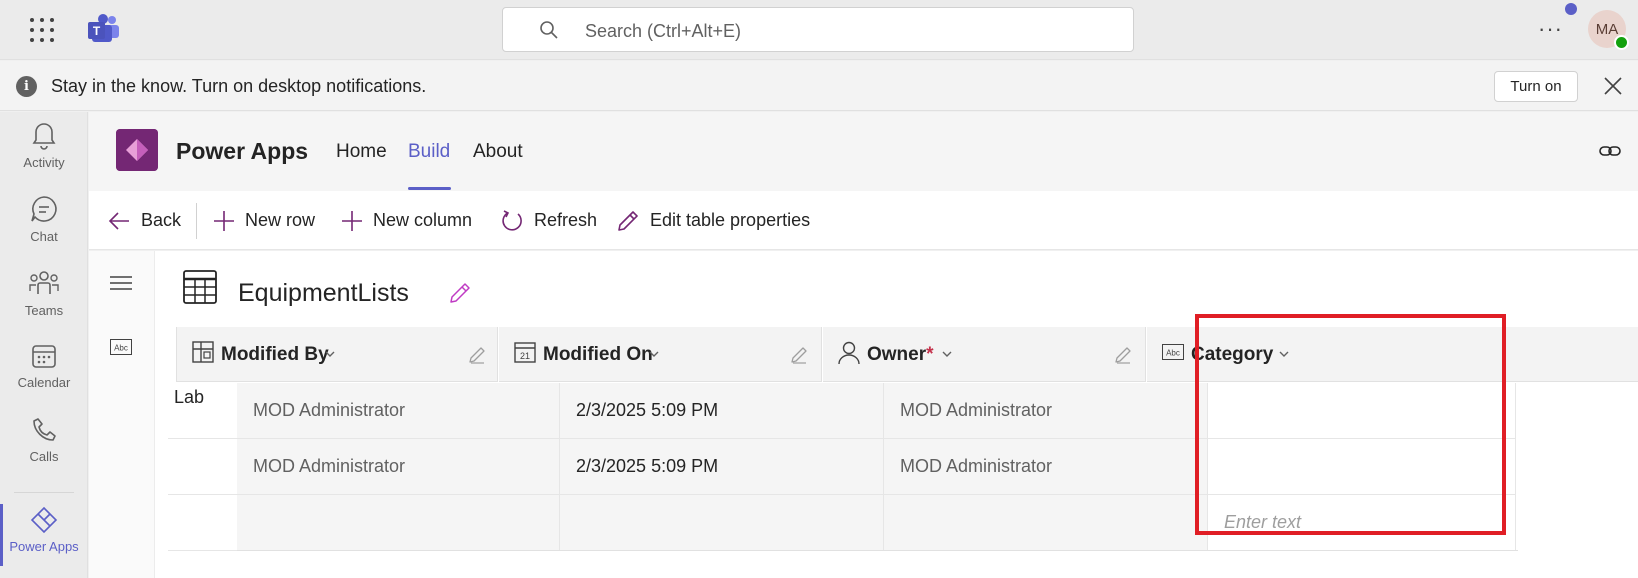 Image resolution: width=1638 pixels, height=578 pixels. What do you see at coordinates (930, 354) in the screenshot?
I see `required-indicator: *` at bounding box center [930, 354].